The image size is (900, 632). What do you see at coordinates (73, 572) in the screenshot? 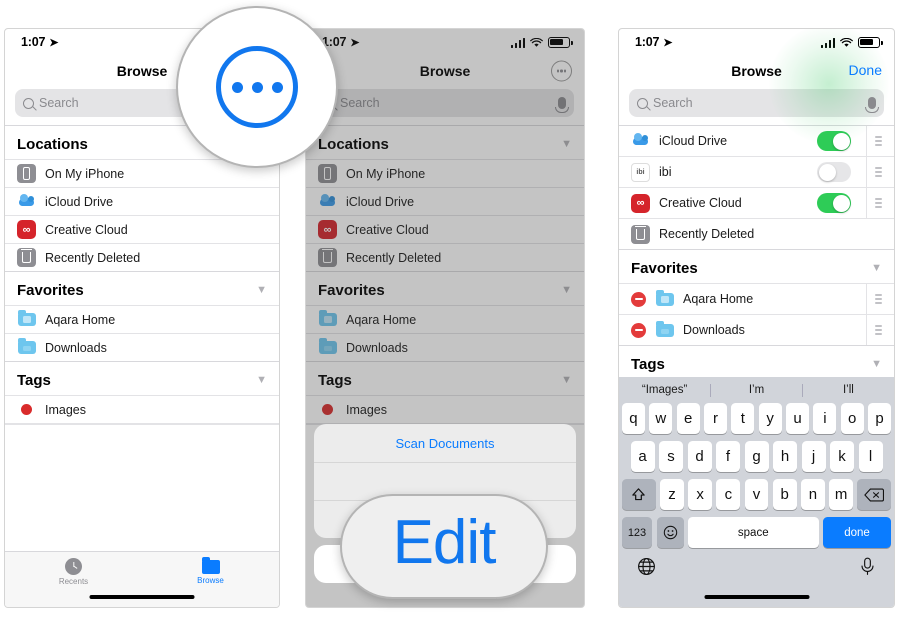
I see `tab-recents: Recents` at bounding box center [73, 572].